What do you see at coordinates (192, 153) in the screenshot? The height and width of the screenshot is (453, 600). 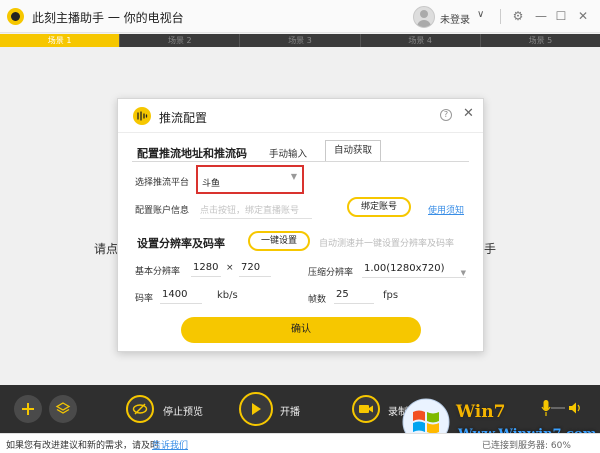 I see `stream-section-title: 配置推流地址和推流码` at bounding box center [192, 153].